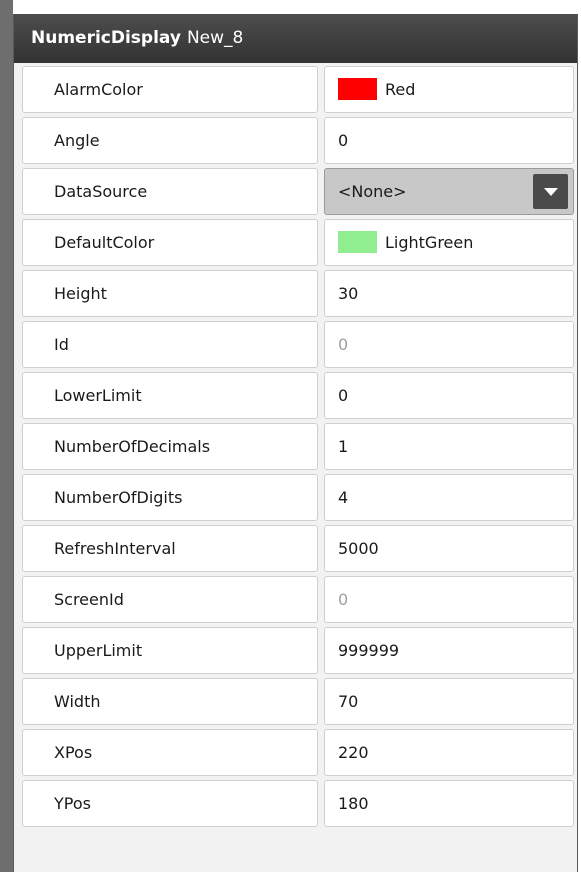 The width and height of the screenshot is (581, 872). I want to click on property-name: DefaultColor, so click(170, 242).